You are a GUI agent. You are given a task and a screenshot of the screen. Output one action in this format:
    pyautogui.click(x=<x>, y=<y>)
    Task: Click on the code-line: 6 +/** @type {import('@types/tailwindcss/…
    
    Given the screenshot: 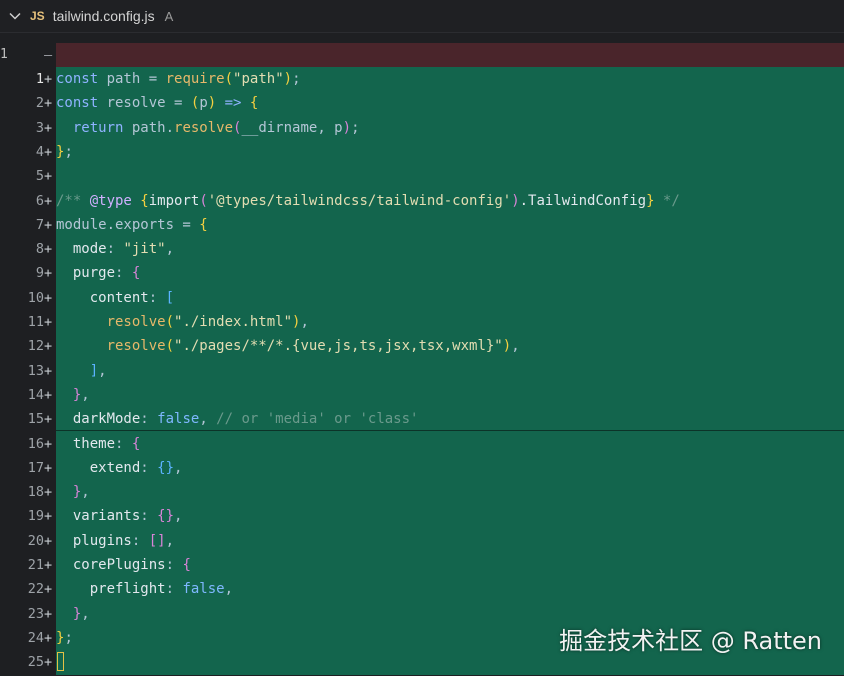 What is the action you would take?
    pyautogui.click(x=422, y=201)
    